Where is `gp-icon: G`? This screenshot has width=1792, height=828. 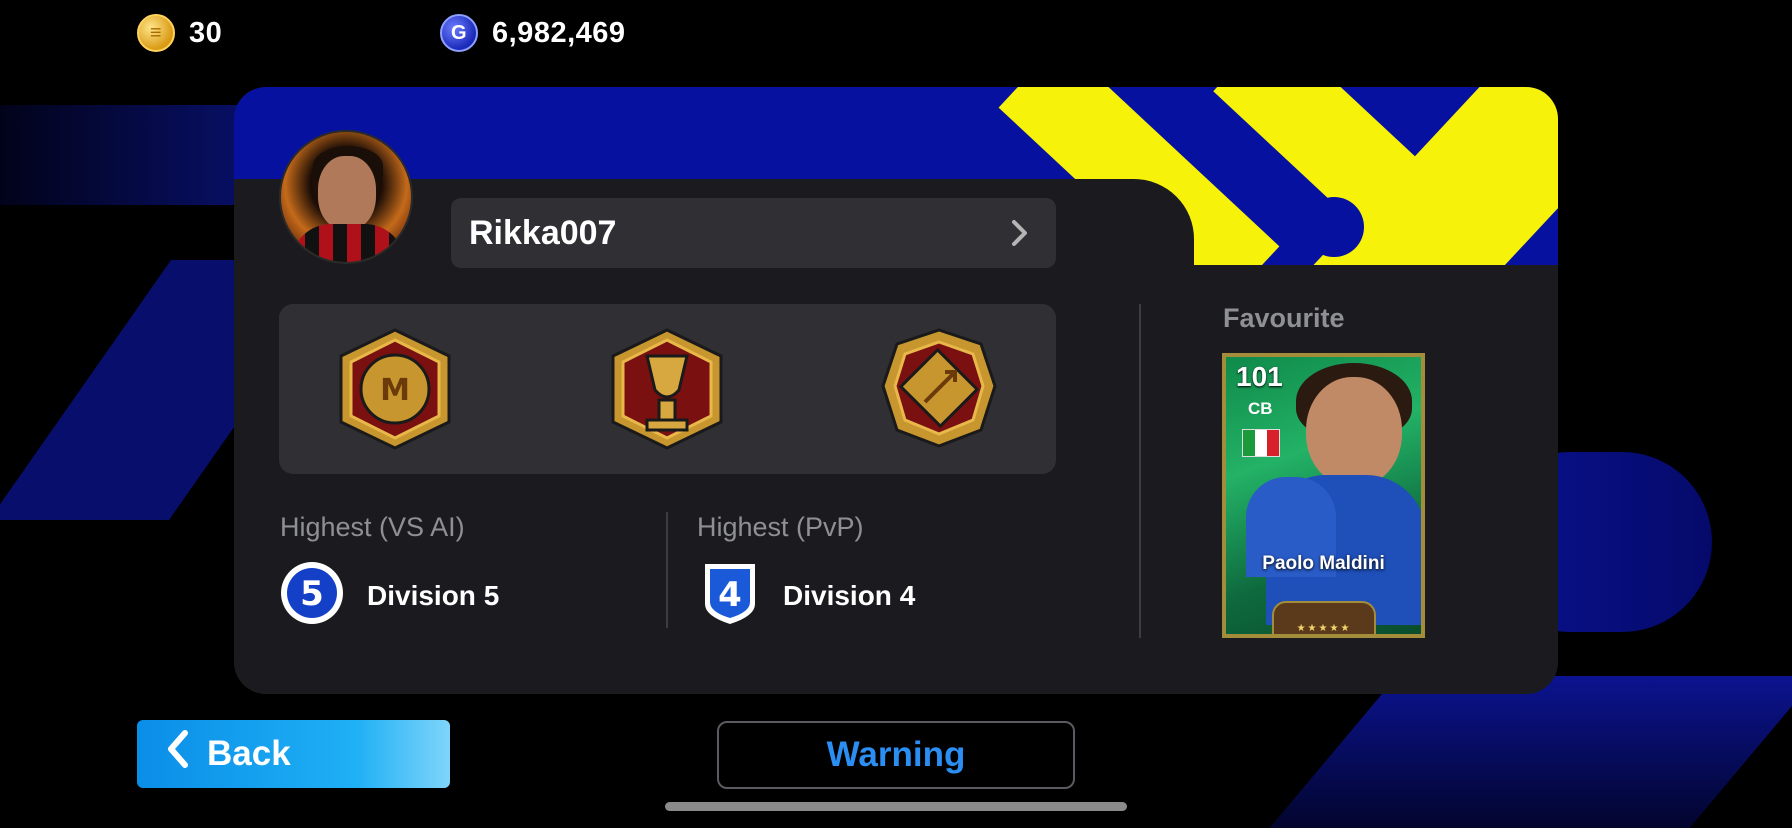 gp-icon: G is located at coordinates (459, 33).